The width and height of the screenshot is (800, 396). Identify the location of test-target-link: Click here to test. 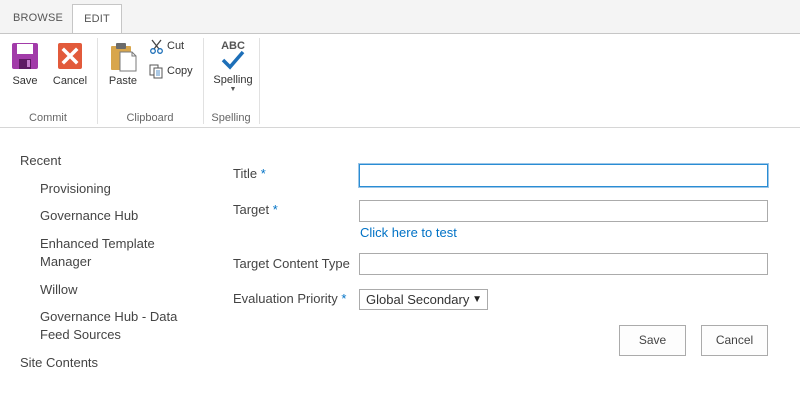
(408, 232).